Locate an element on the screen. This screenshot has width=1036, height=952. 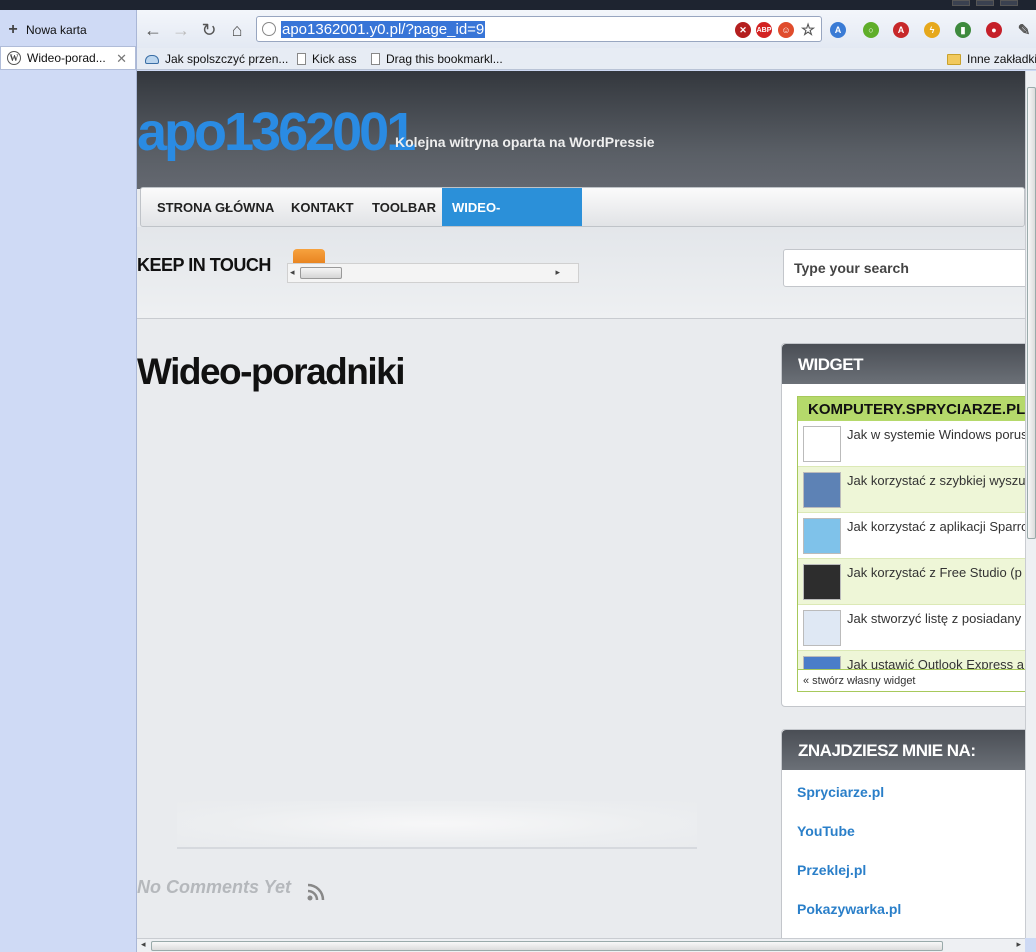
feed-item-text: Jak korzystać z aplikacji Sparrow is located at coordinates (936, 526).